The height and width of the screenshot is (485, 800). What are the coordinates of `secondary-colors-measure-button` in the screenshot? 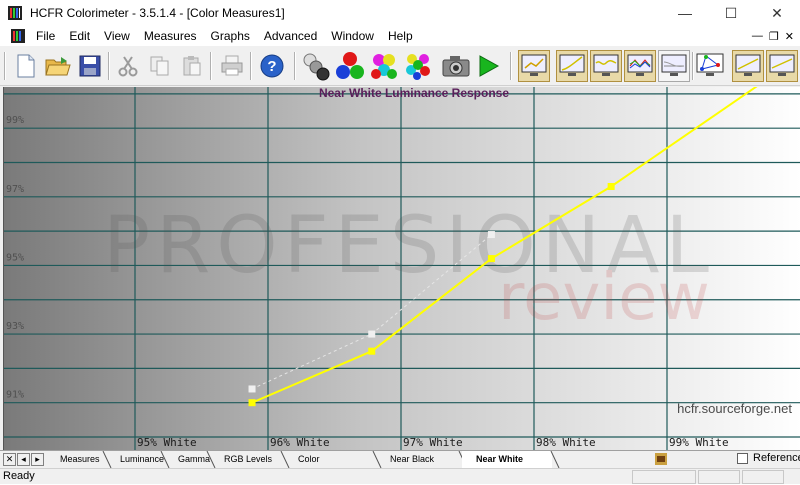 It's located at (384, 66).